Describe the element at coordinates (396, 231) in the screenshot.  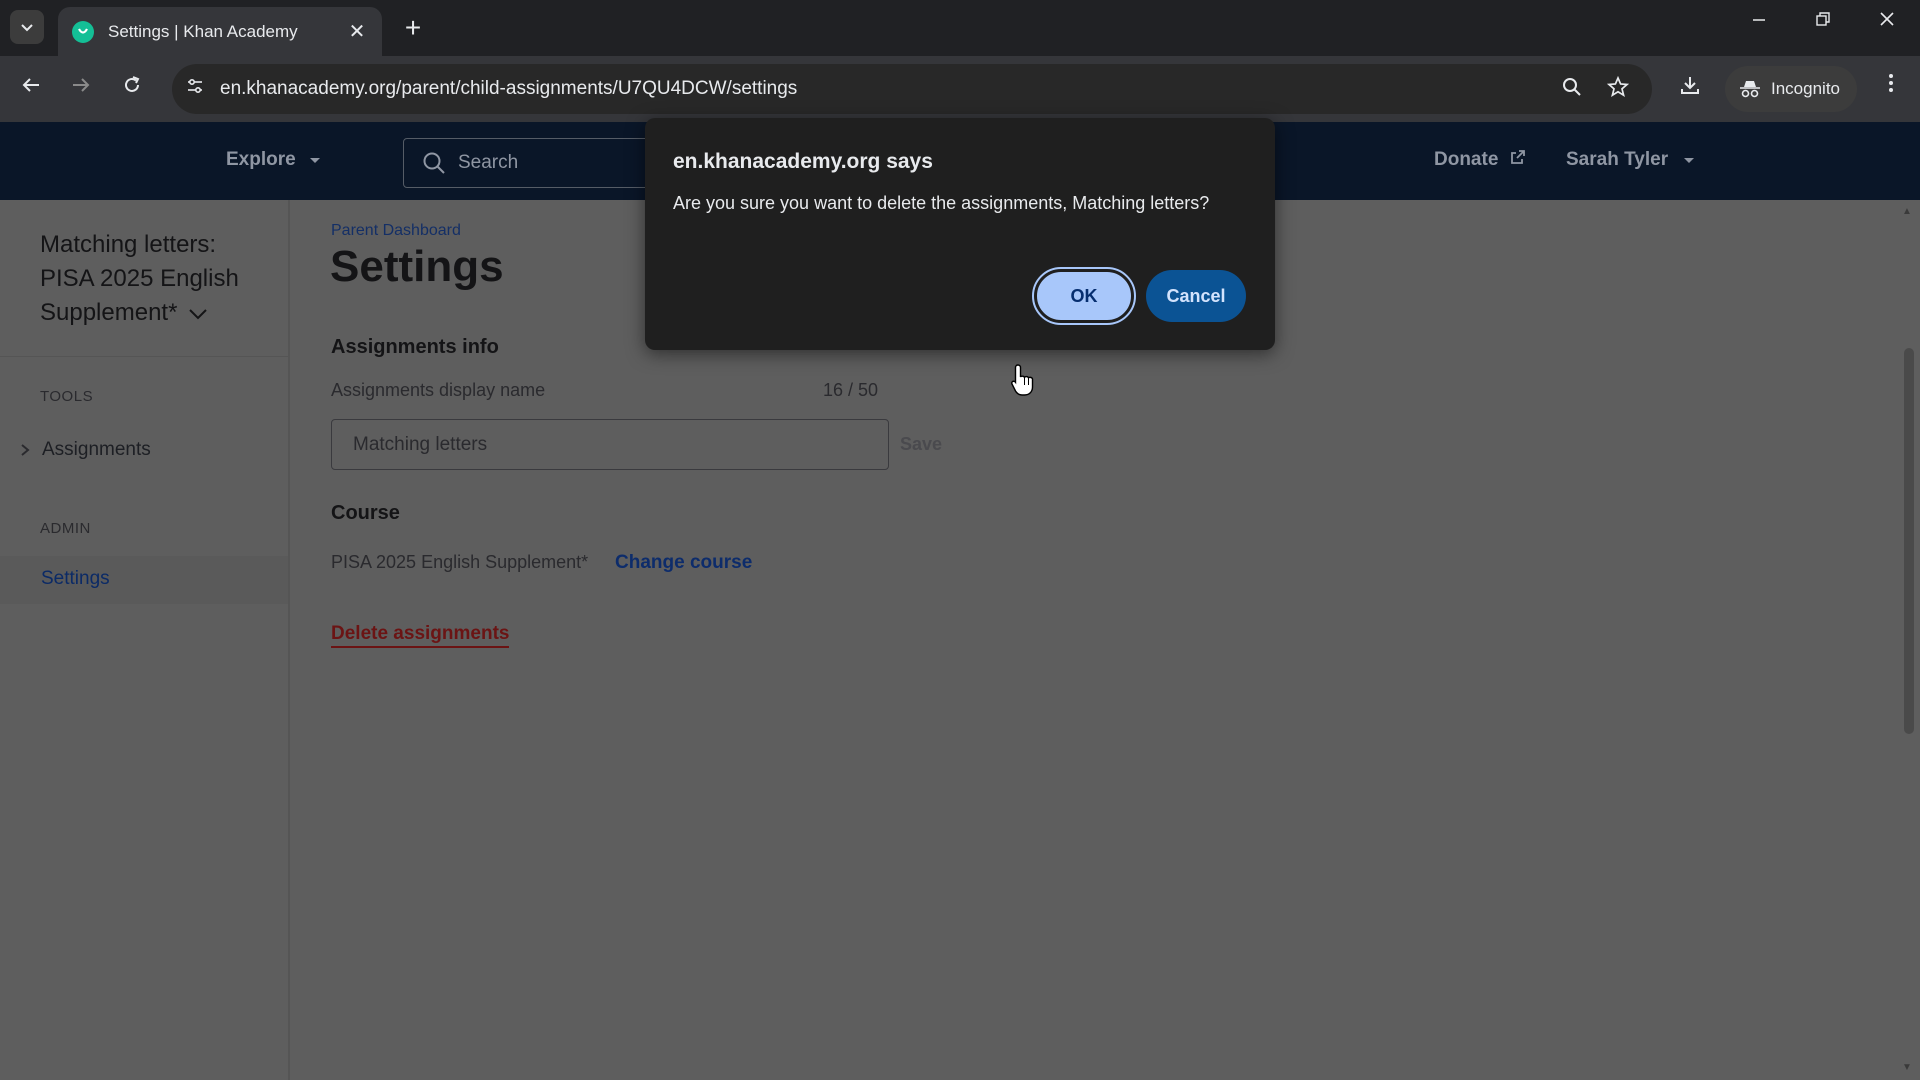
I see `breadcrumb: Parent Dashboard` at that location.